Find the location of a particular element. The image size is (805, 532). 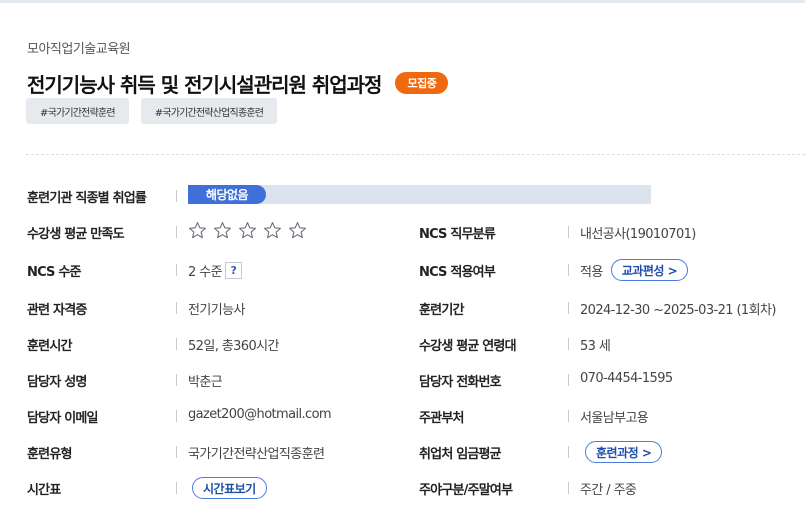

type-label: 훈련유형 is located at coordinates (49, 454).